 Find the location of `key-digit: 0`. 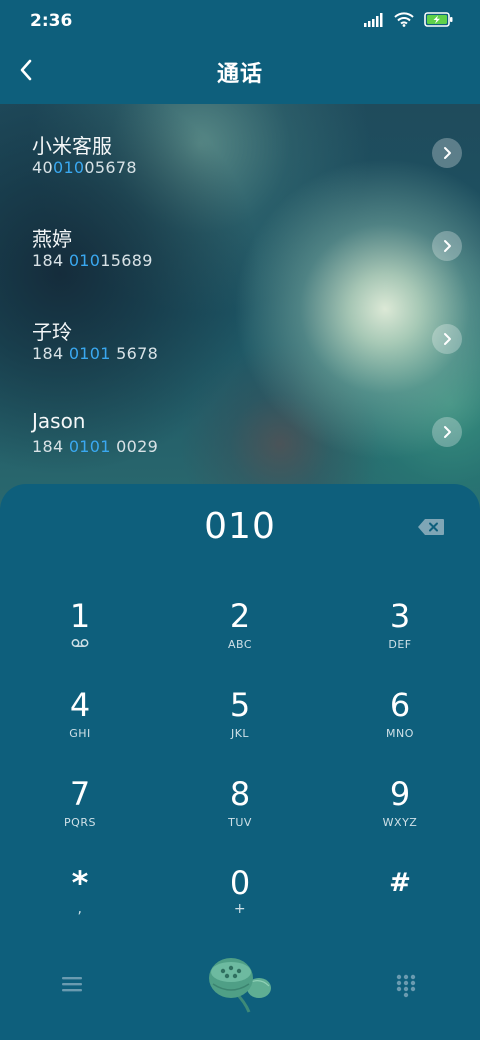

key-digit: 0 is located at coordinates (240, 883).